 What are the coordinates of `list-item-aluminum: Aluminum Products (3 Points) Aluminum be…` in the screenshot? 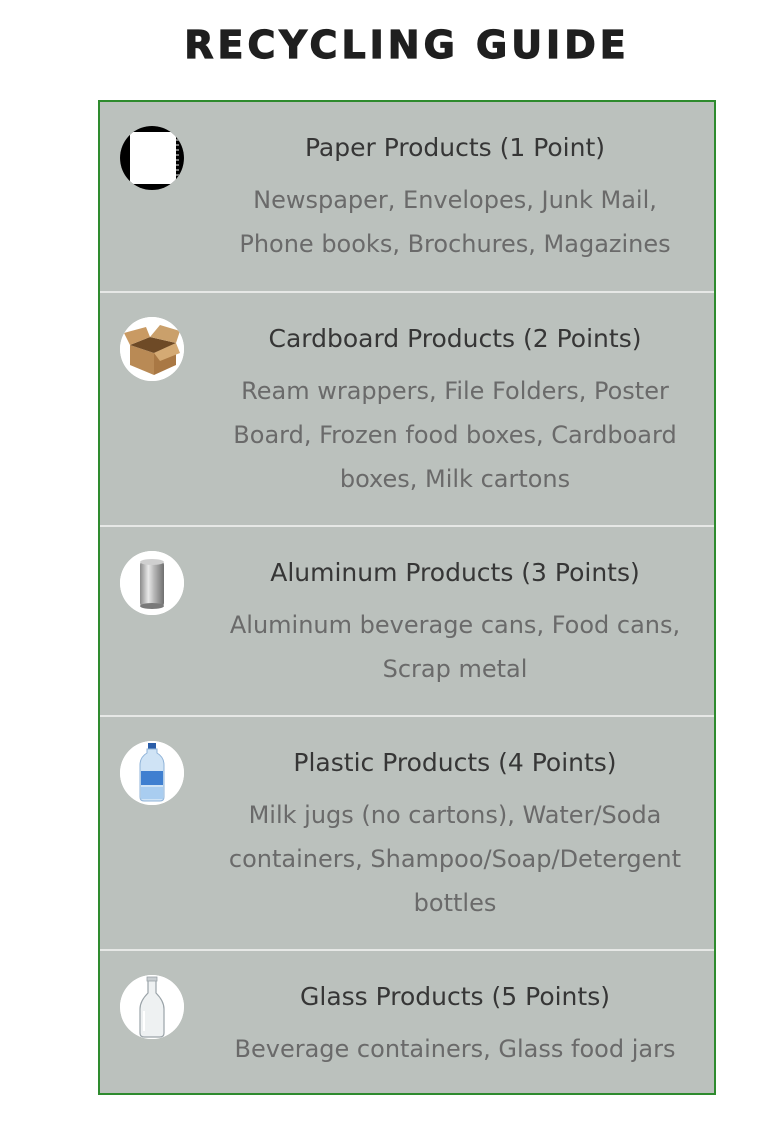 It's located at (407, 620).